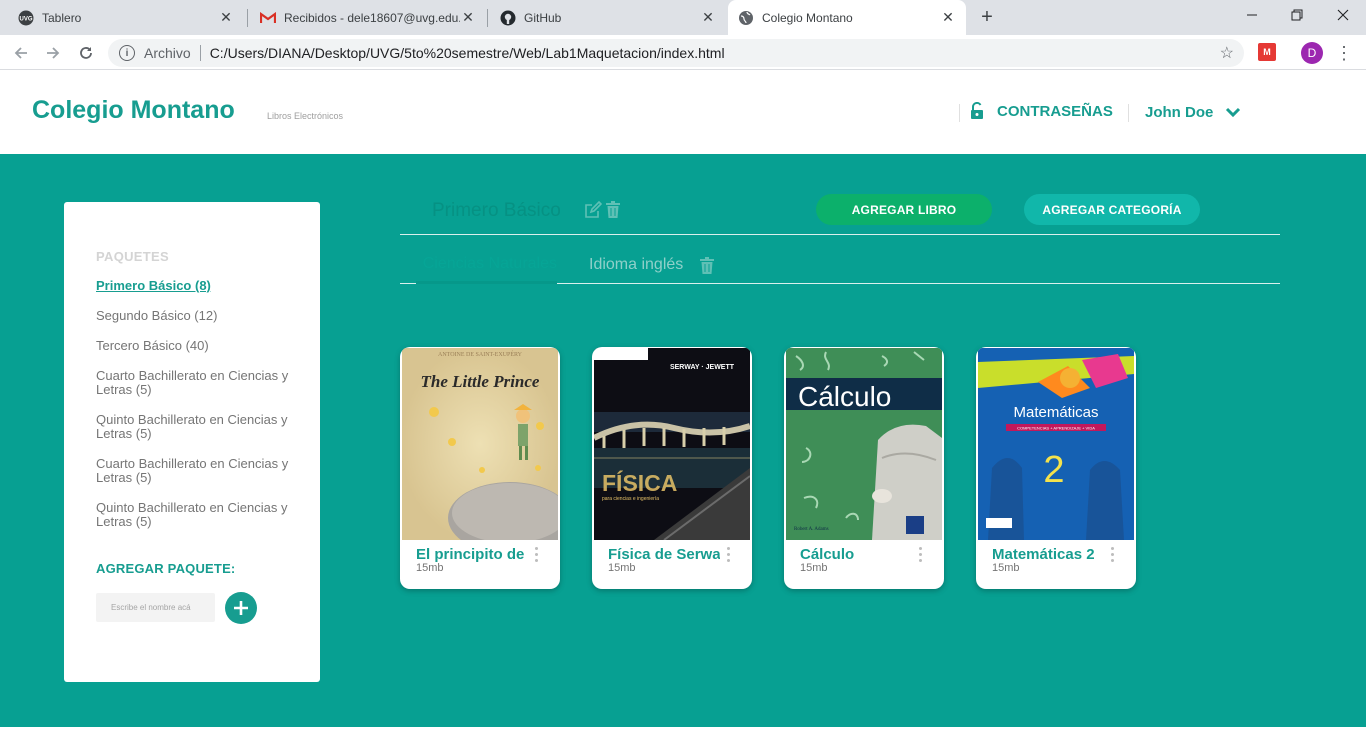 The width and height of the screenshot is (1366, 729). I want to click on edit-icon, so click(593, 210).